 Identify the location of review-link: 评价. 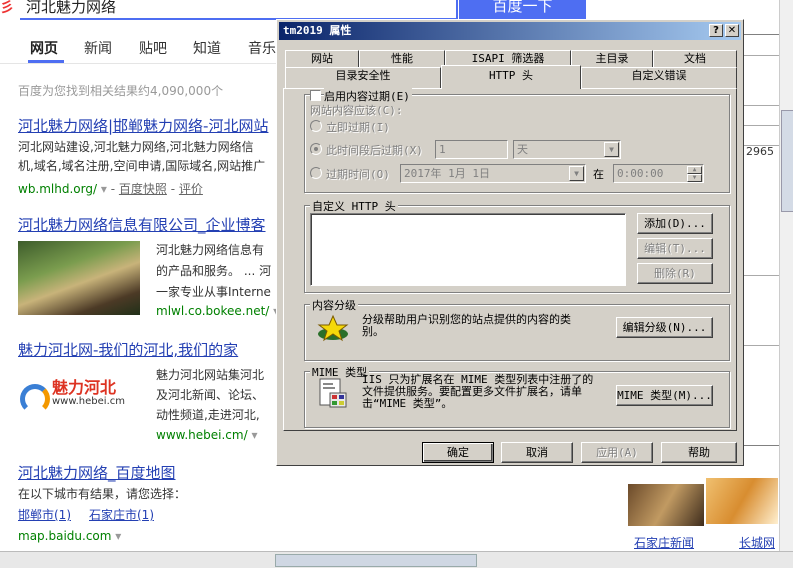
(191, 189).